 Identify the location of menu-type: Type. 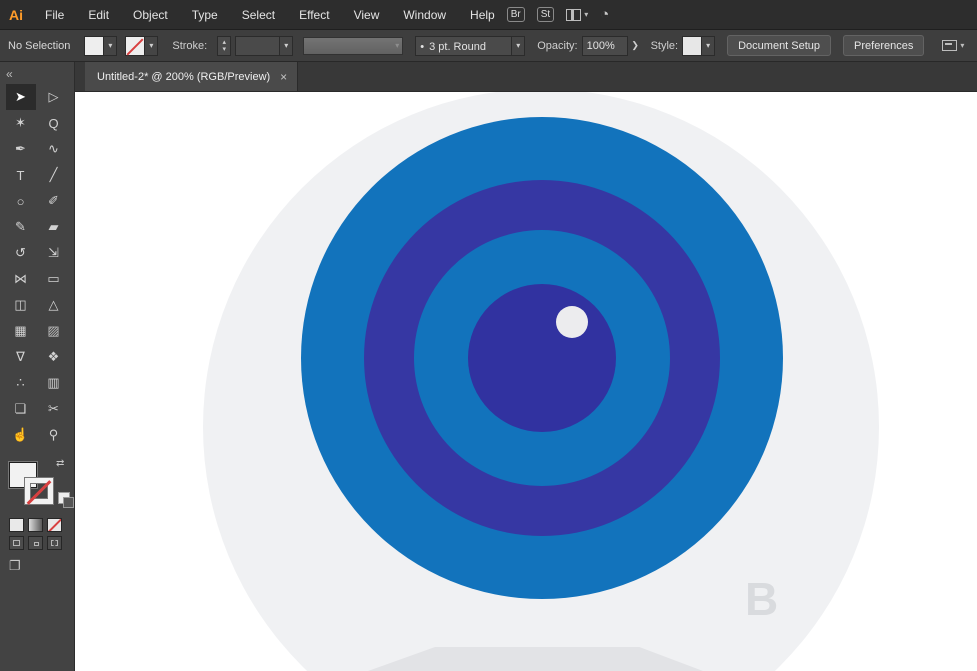
(205, 15).